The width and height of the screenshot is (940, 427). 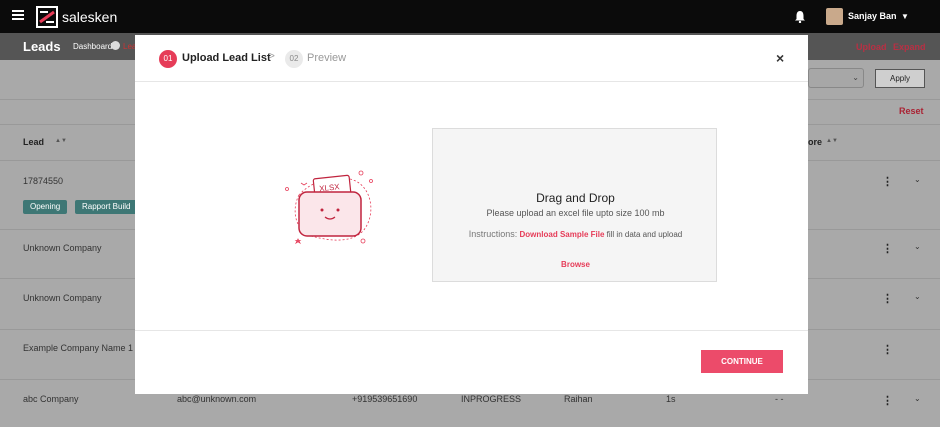 What do you see at coordinates (836, 78) in the screenshot?
I see `filter-dropdown: ⌄` at bounding box center [836, 78].